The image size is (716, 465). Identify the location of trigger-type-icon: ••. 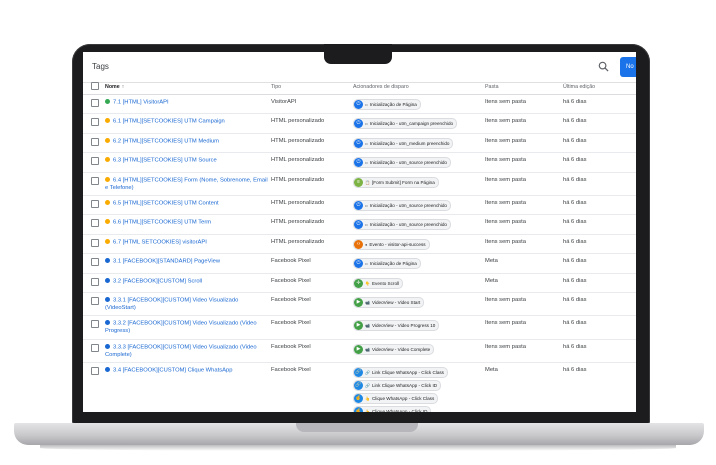
(366, 225).